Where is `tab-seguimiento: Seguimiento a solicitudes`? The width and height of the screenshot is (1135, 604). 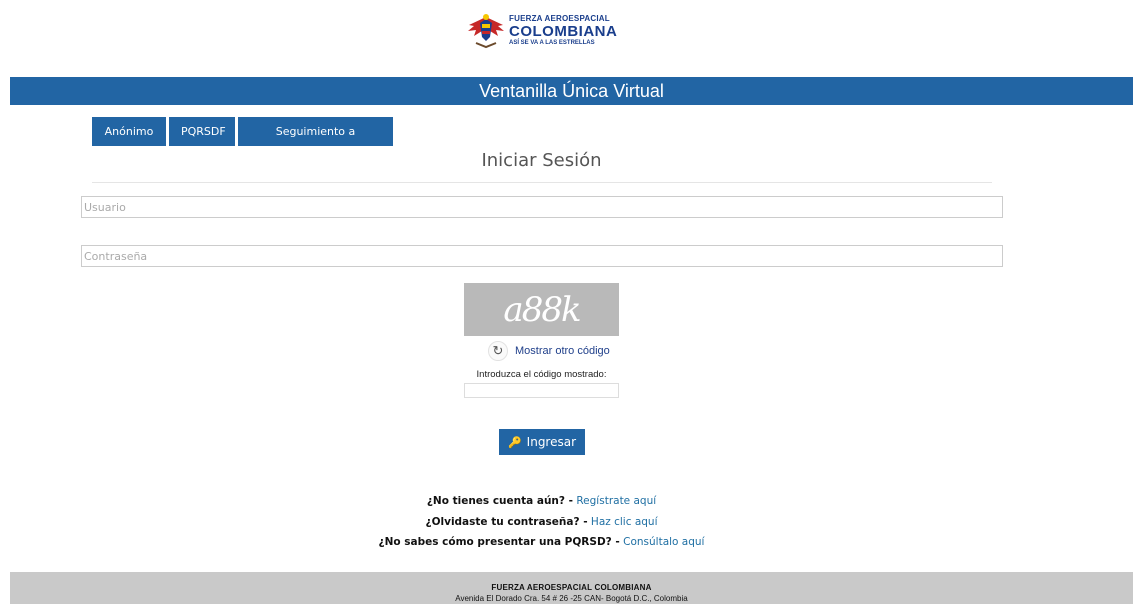 tab-seguimiento: Seguimiento a solicitudes is located at coordinates (315, 142).